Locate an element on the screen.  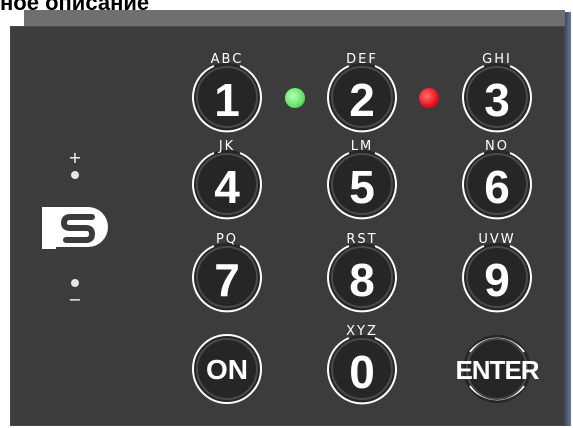
volume-down-dot is located at coordinates (75, 283).